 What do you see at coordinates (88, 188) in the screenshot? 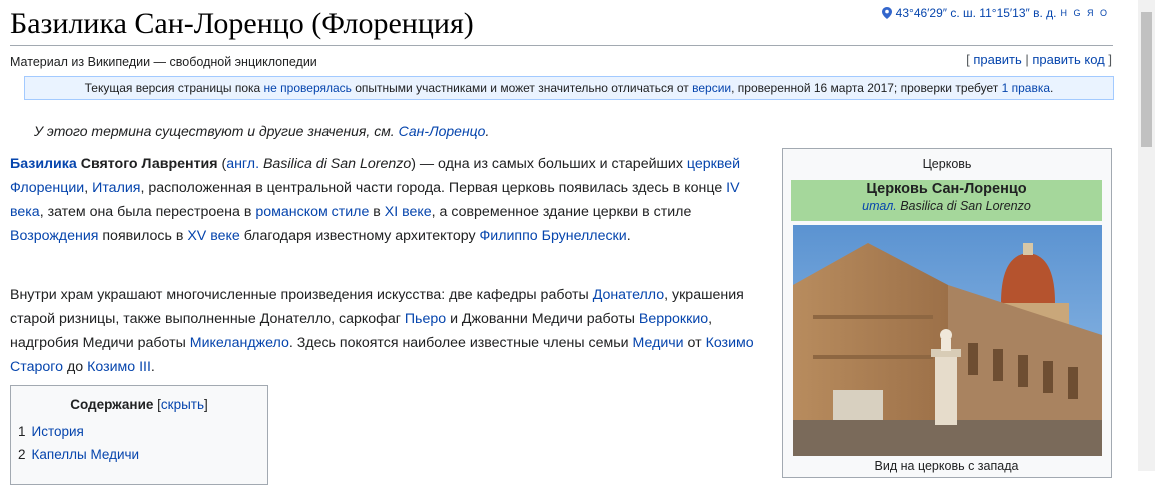
I see `text-run: ,` at bounding box center [88, 188].